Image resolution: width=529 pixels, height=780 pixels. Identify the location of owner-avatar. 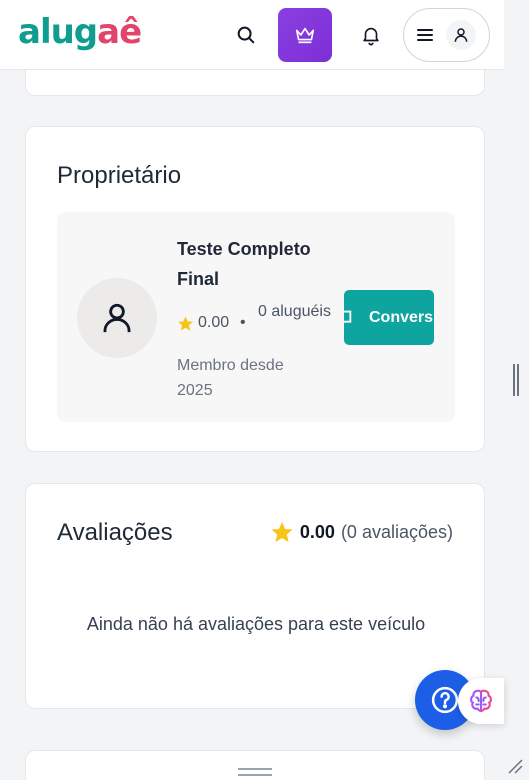
(117, 318).